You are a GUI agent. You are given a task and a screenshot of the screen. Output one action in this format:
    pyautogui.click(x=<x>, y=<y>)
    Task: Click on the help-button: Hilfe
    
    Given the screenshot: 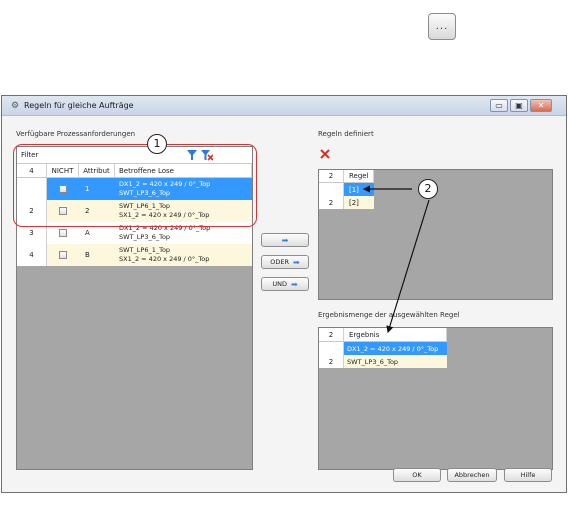 What is the action you would take?
    pyautogui.click(x=528, y=475)
    